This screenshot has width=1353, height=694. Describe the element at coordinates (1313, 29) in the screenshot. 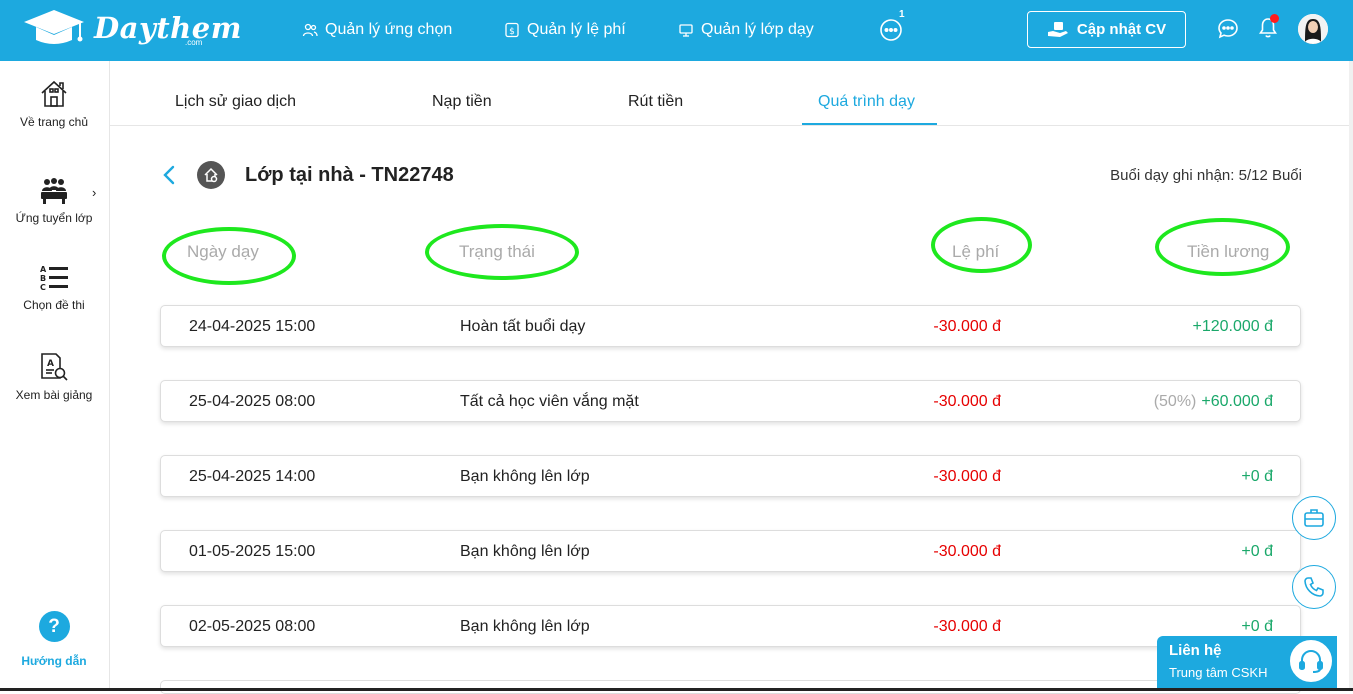

I see `avatar` at that location.